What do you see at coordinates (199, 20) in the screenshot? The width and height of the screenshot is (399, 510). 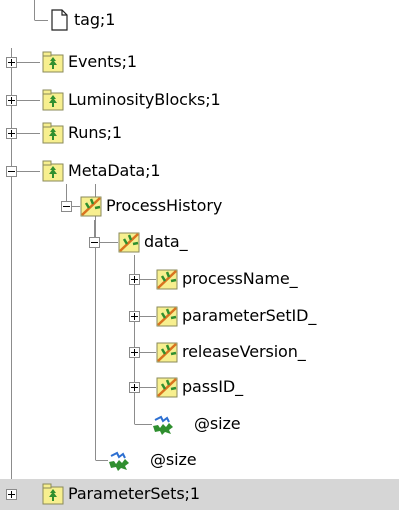 I see `tree-item-tag: tag;1` at bounding box center [199, 20].